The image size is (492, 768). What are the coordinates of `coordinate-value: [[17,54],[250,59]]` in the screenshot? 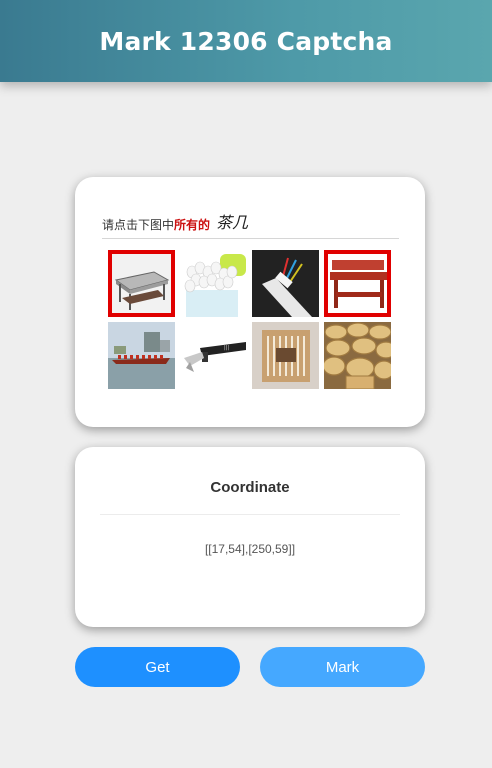 It's located at (250, 549).